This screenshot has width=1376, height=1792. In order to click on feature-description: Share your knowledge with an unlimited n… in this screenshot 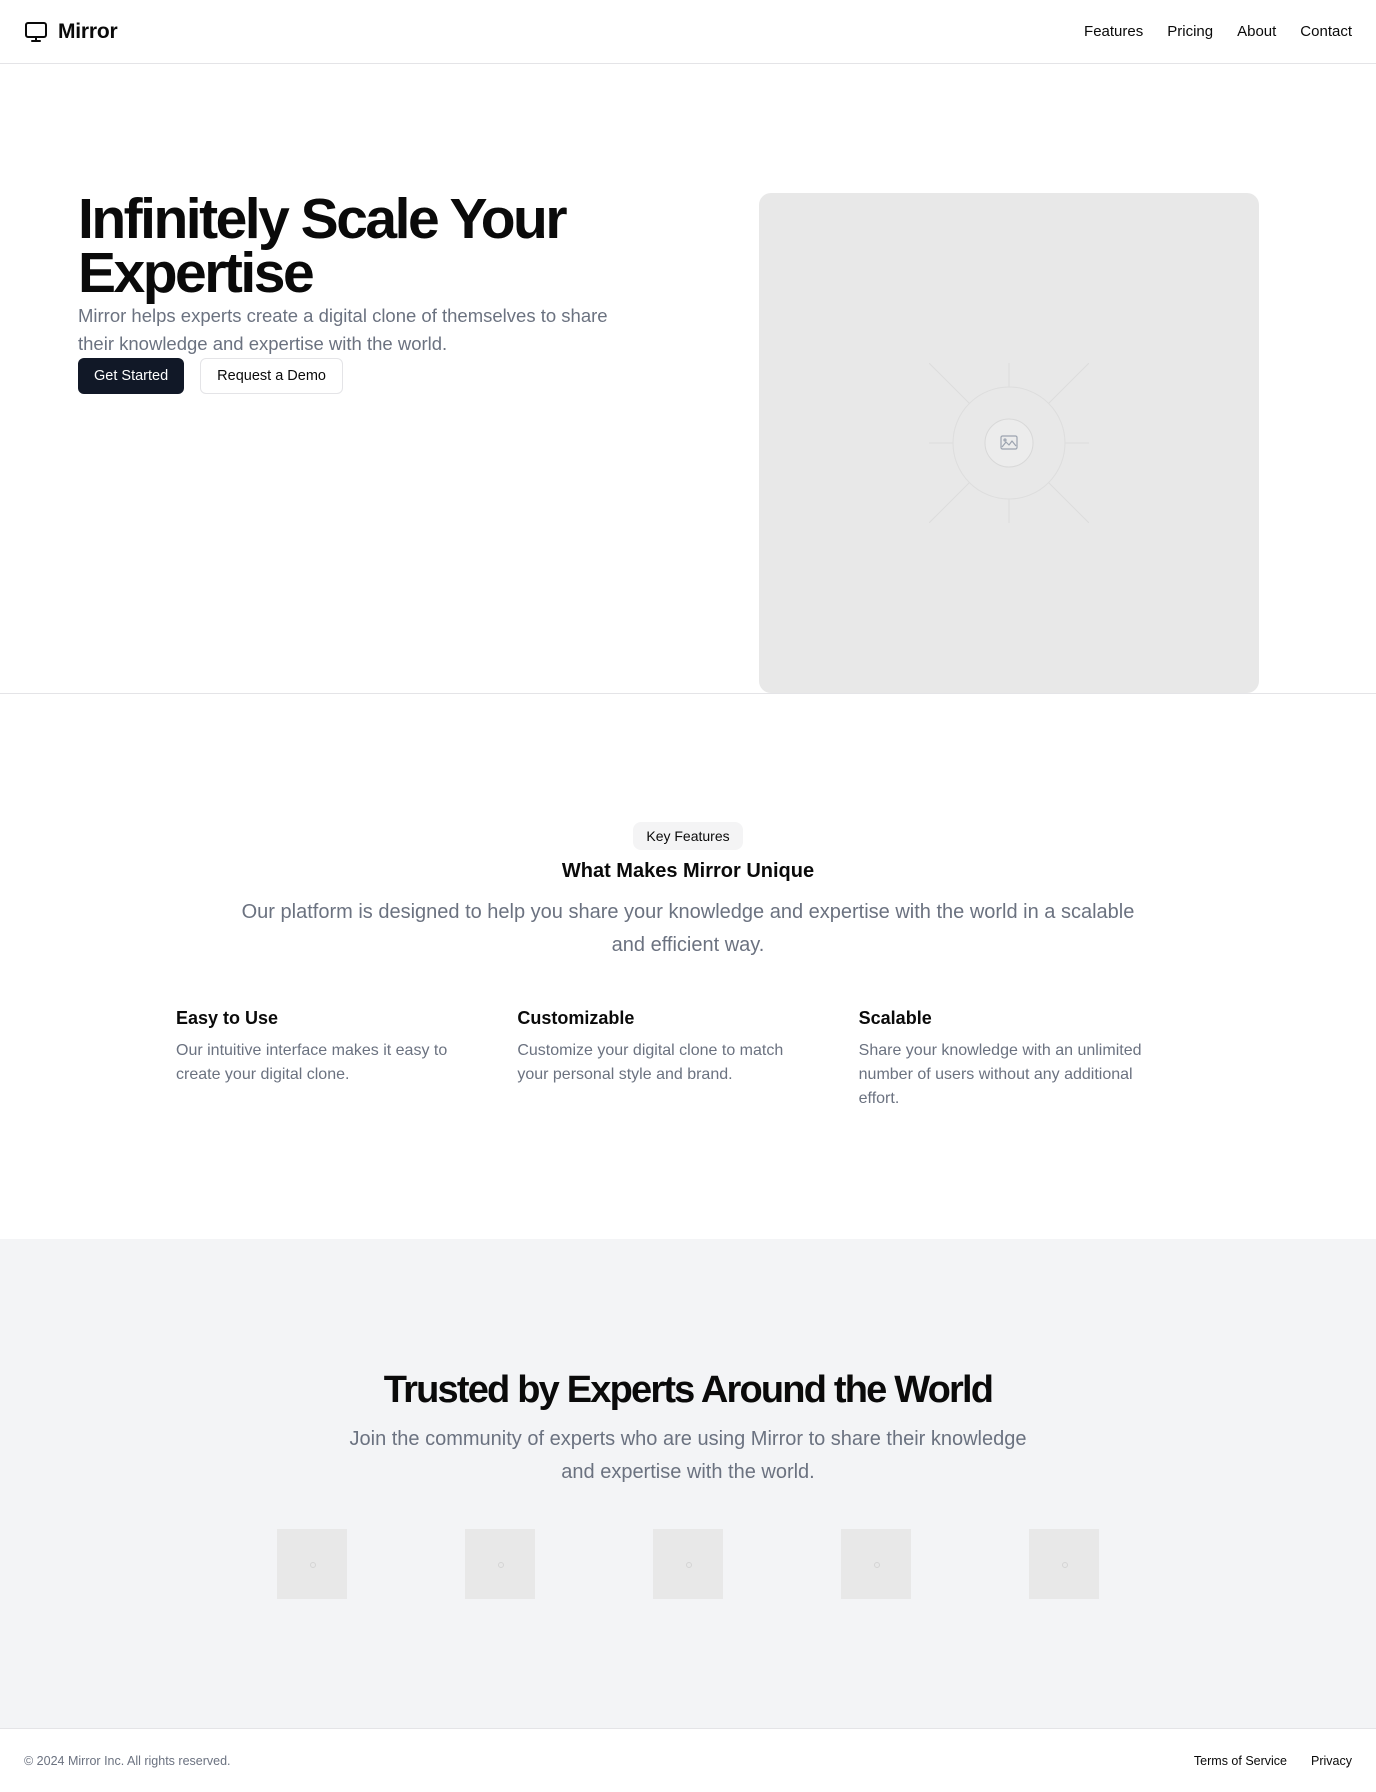, I will do `click(1000, 1074)`.